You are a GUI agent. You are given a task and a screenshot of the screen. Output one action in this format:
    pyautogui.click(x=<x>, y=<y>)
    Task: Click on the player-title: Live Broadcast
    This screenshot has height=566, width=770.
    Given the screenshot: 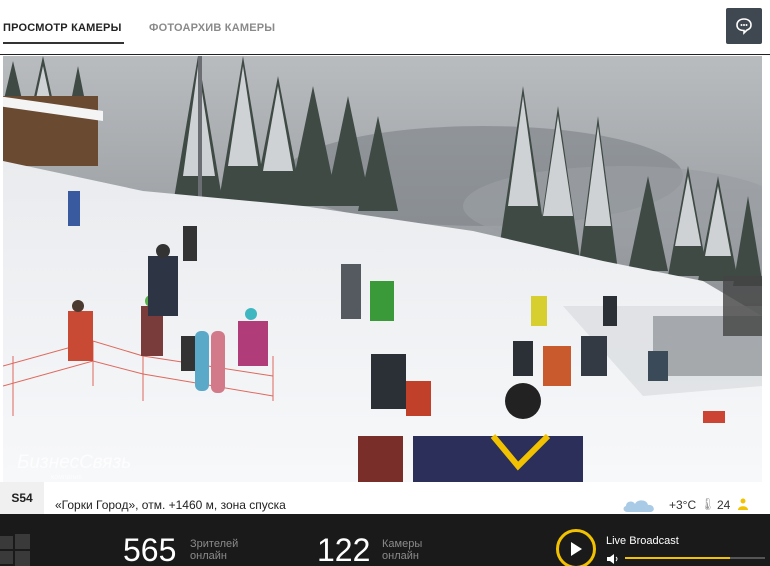 What is the action you would take?
    pyautogui.click(x=642, y=541)
    